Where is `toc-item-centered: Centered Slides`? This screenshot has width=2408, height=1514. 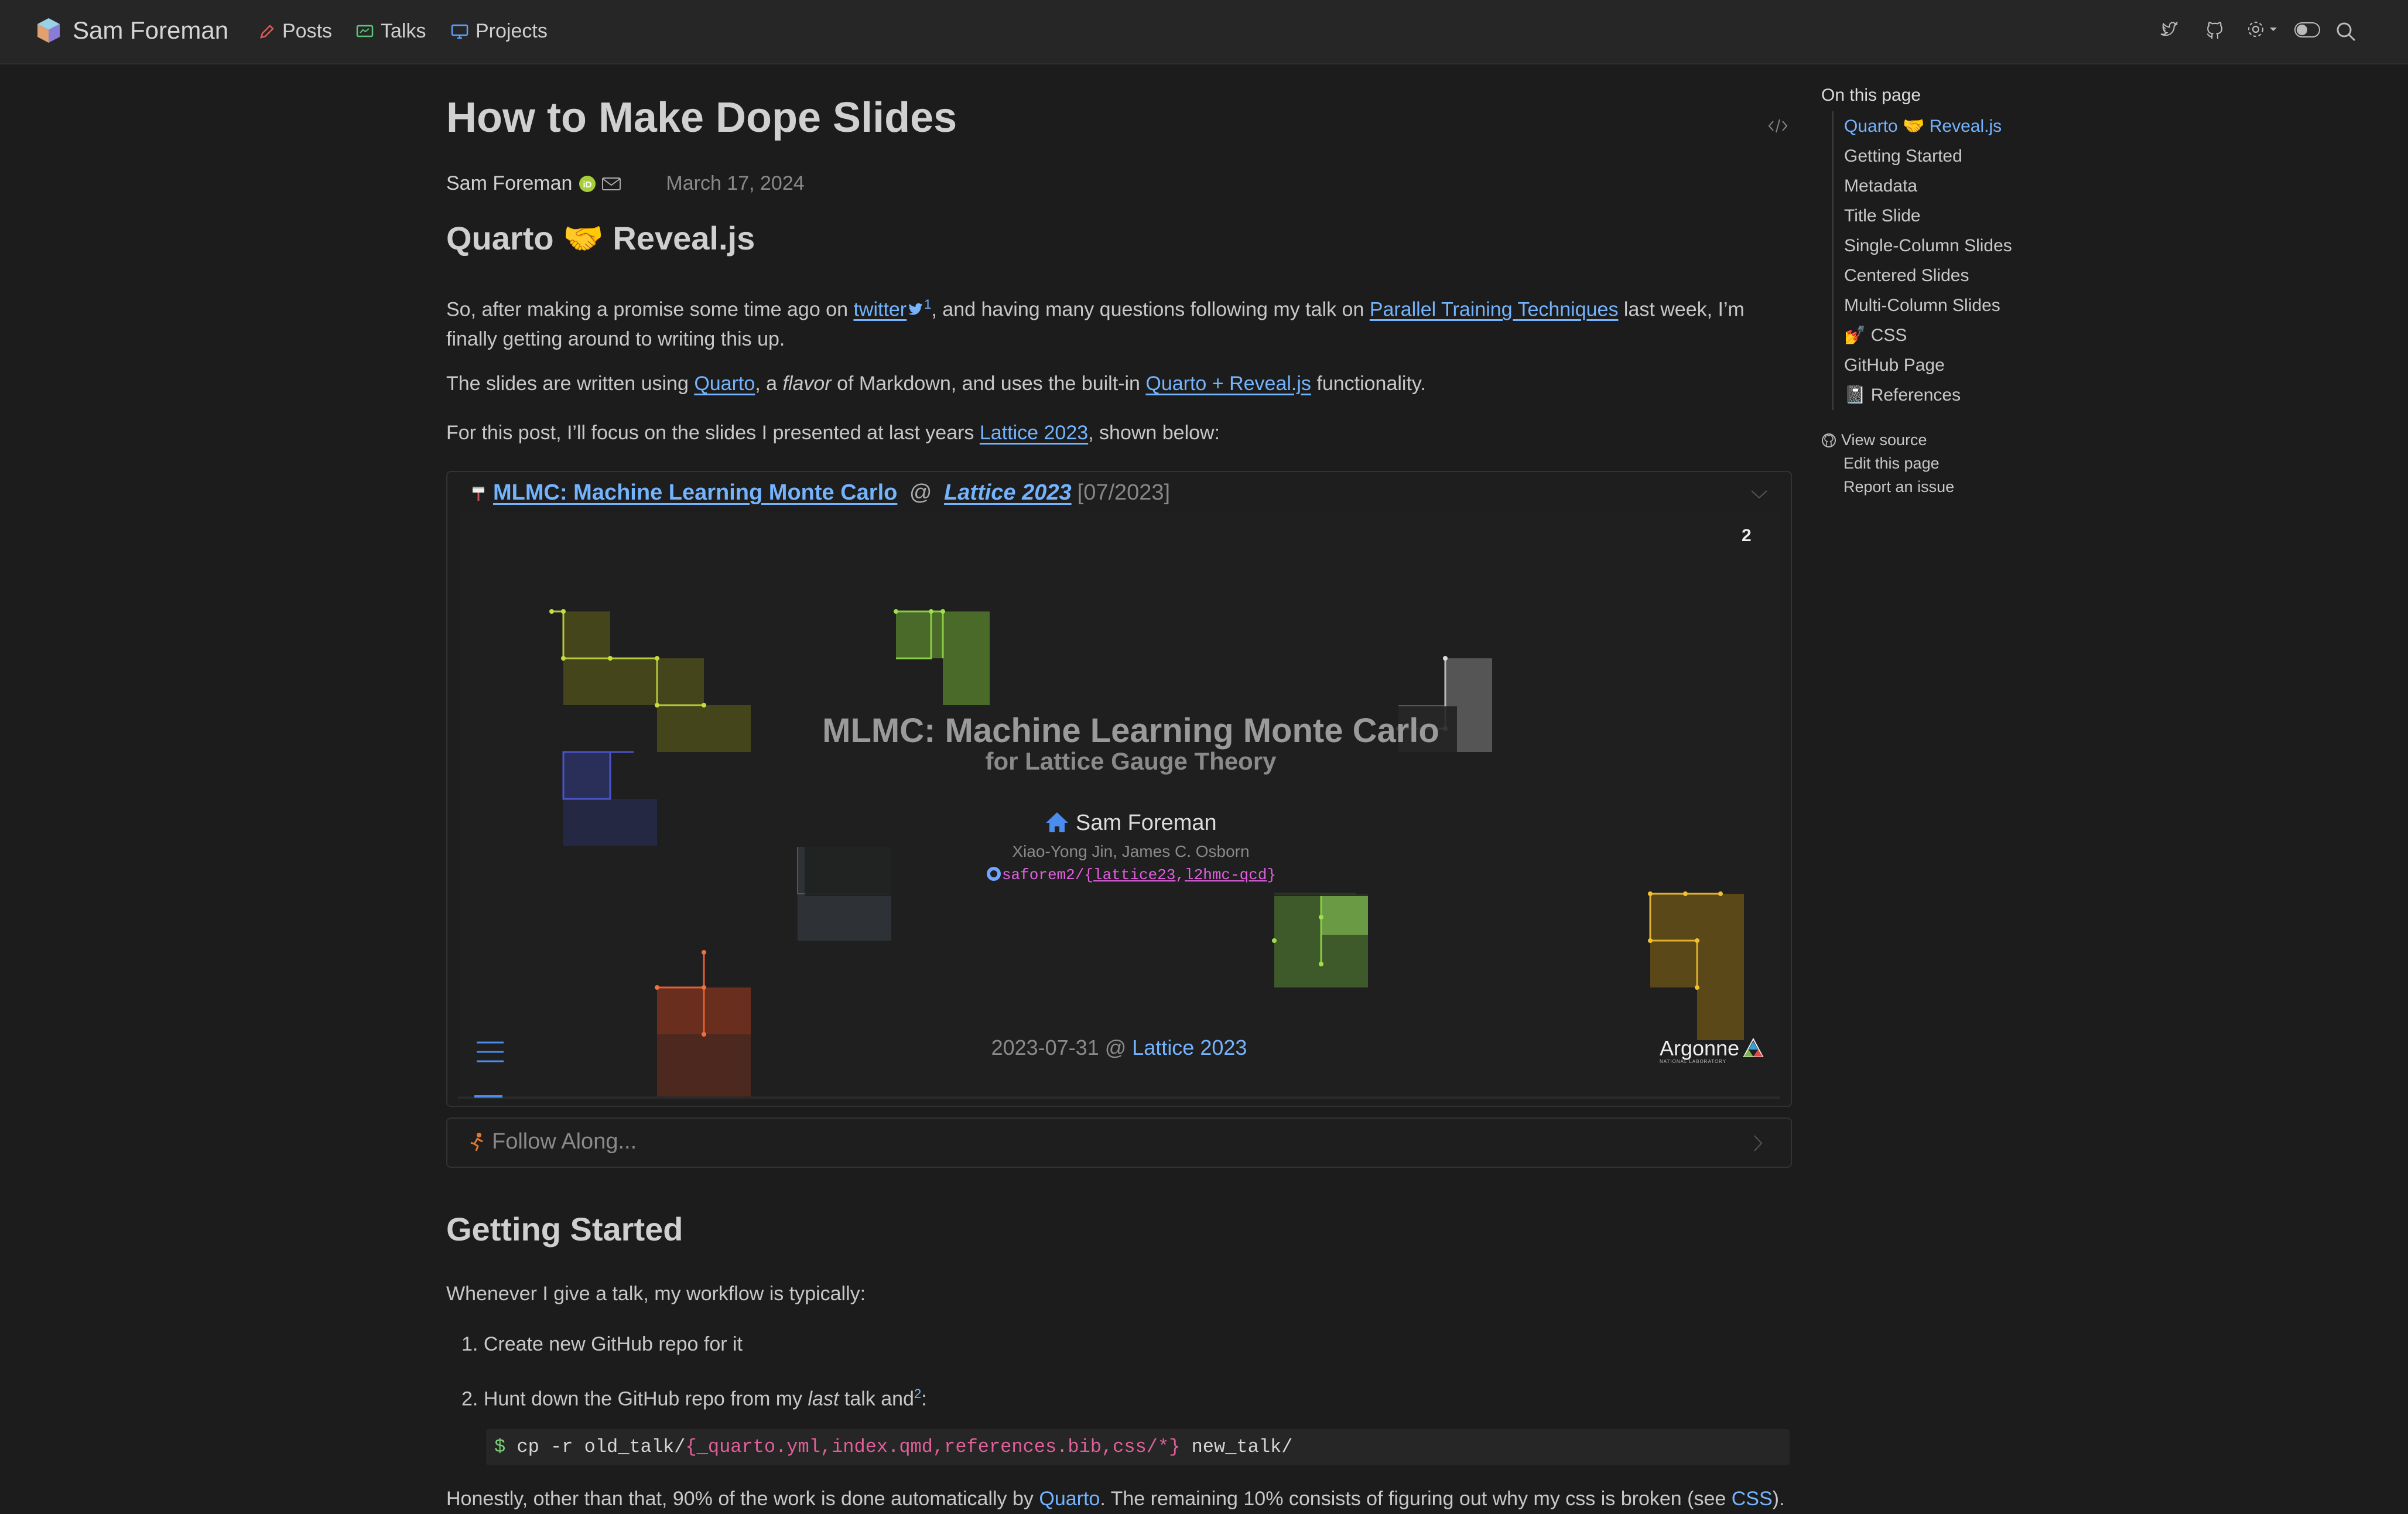
toc-item-centered: Centered Slides is located at coordinates (1939, 276).